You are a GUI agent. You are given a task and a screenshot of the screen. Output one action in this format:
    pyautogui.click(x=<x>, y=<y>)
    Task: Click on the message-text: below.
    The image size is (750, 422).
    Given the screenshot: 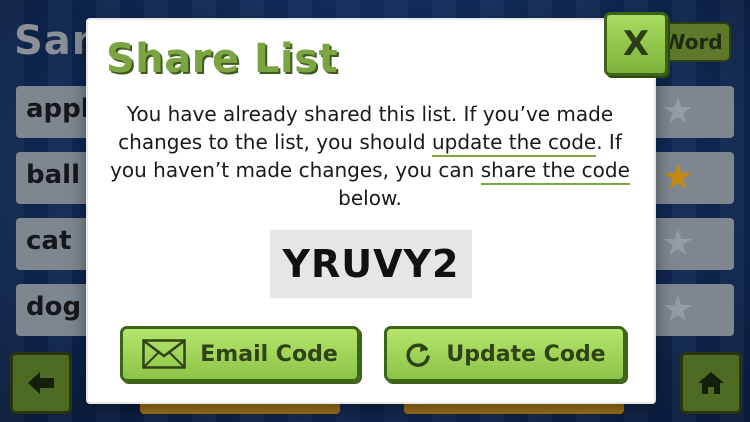 What is the action you would take?
    pyautogui.click(x=370, y=198)
    